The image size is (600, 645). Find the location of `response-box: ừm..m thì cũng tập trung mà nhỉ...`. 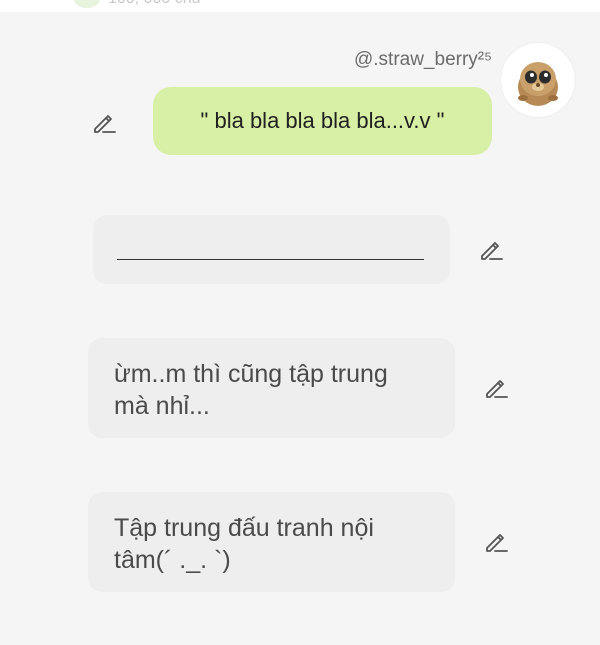

response-box: ừm..m thì cũng tập trung mà nhỉ... is located at coordinates (271, 388).